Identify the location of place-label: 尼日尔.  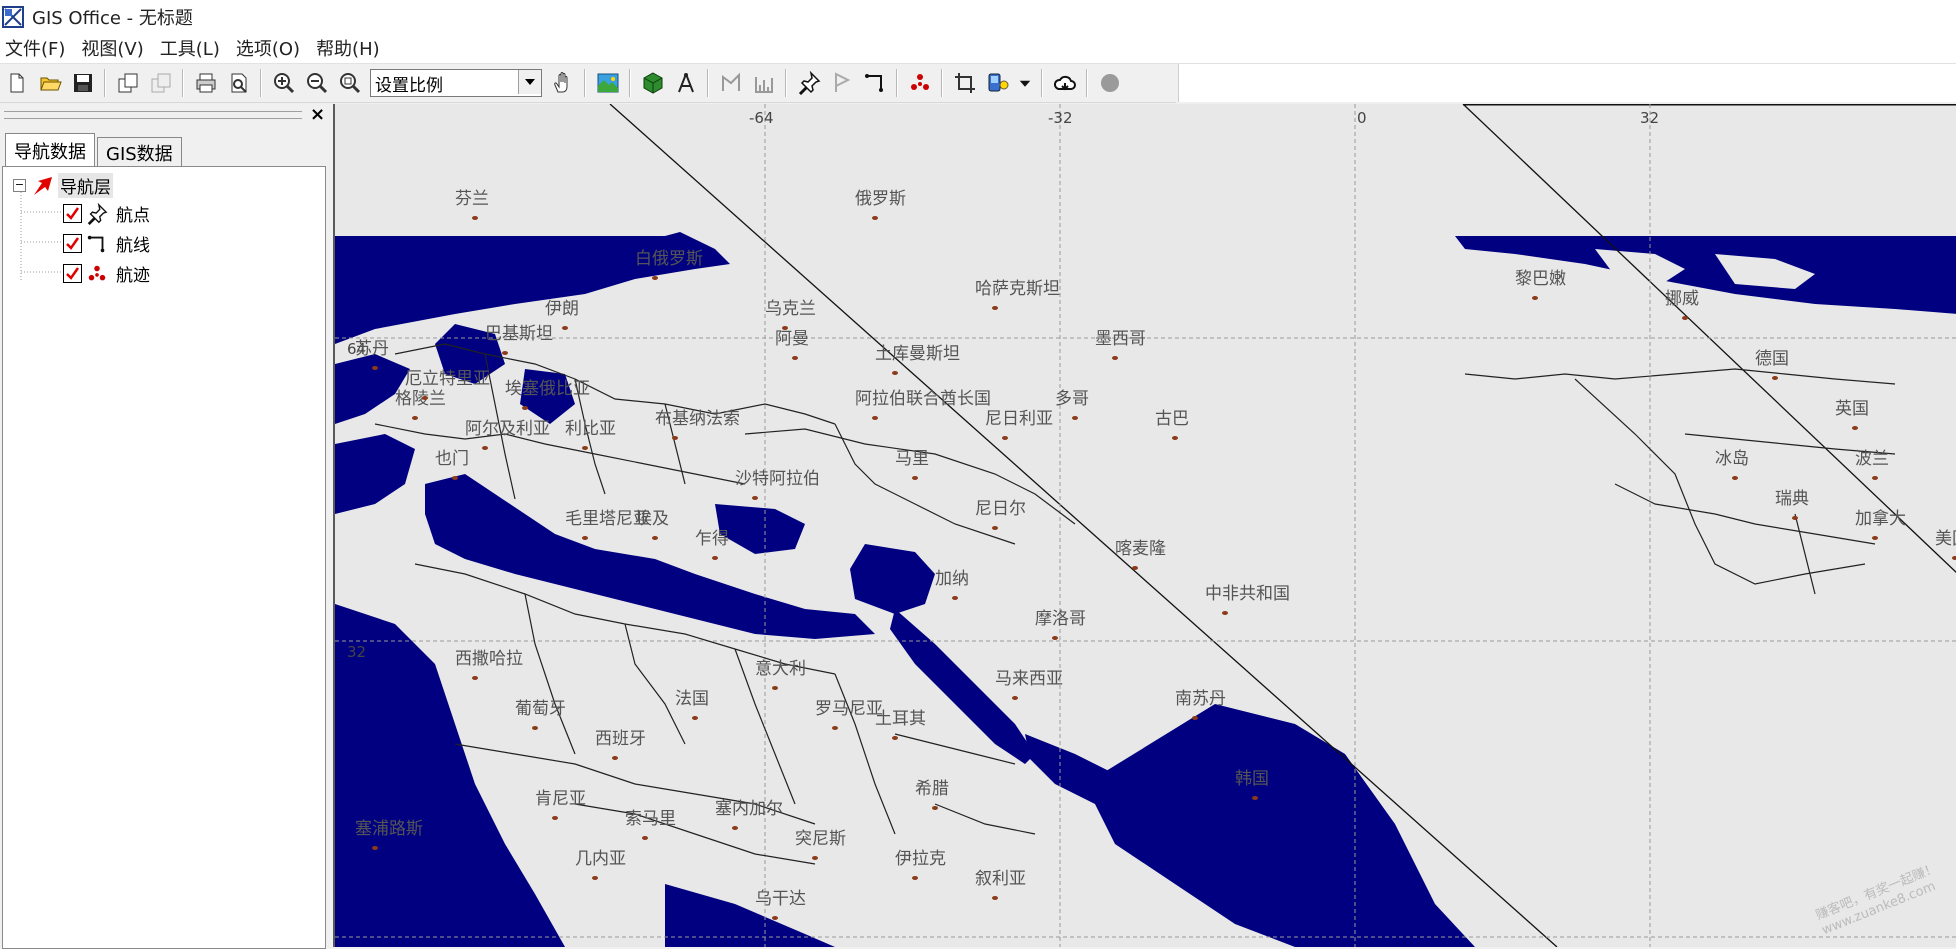
(1000, 509).